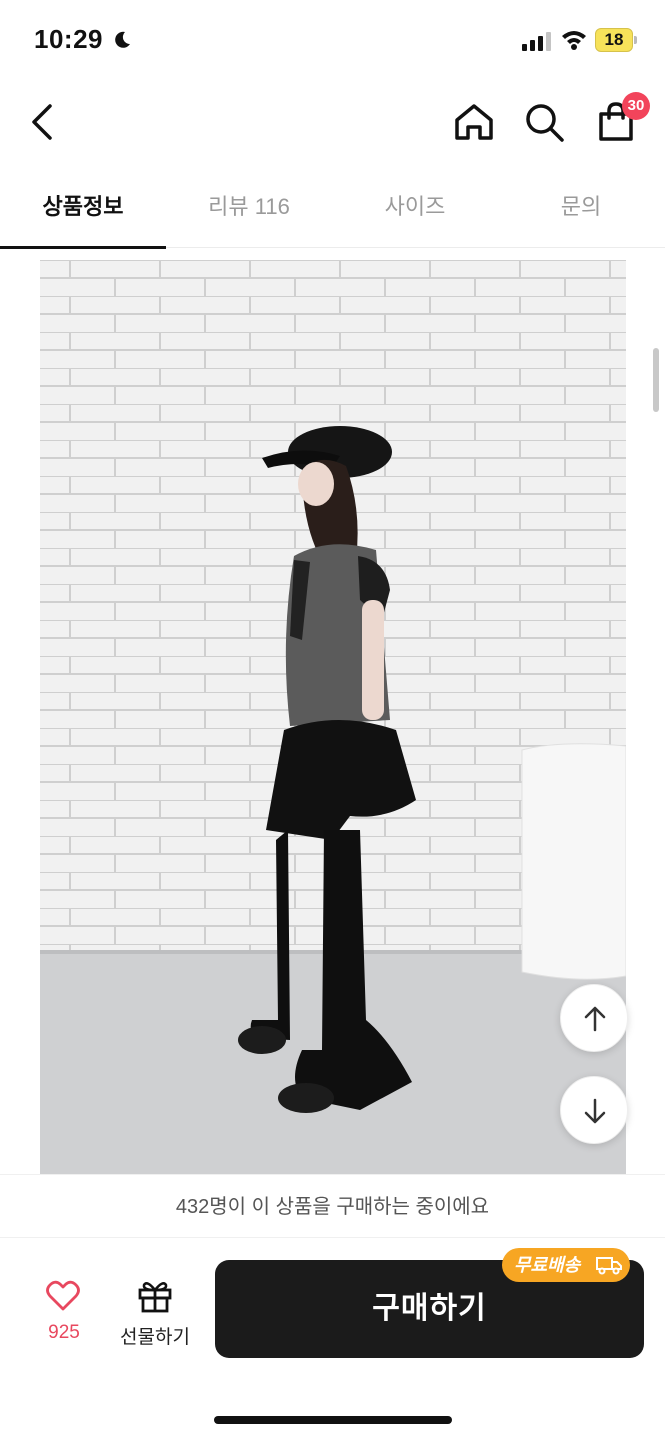 This screenshot has height=1440, width=665. I want to click on tab-reviews: 리뷰 116, so click(249, 209).